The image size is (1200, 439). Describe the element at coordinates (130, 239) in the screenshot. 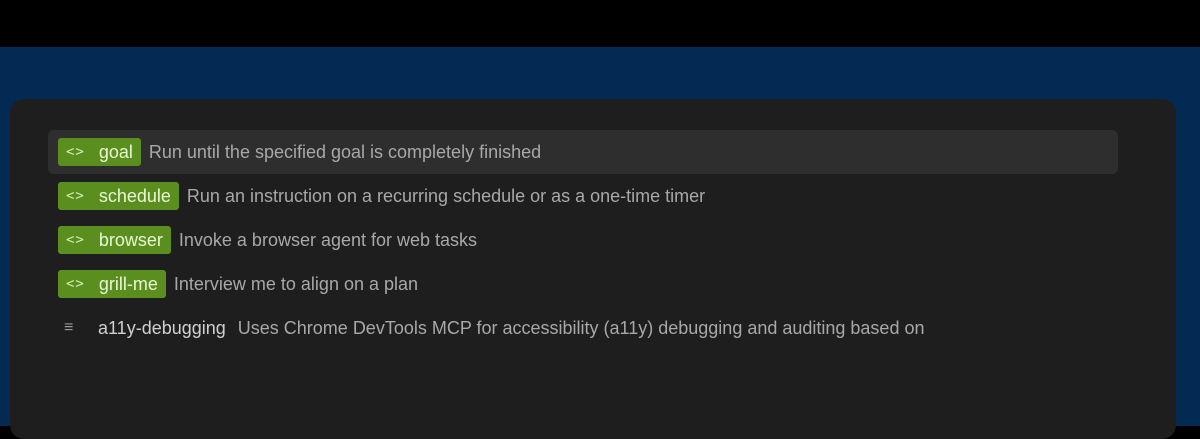

I see `command-name: browser` at that location.